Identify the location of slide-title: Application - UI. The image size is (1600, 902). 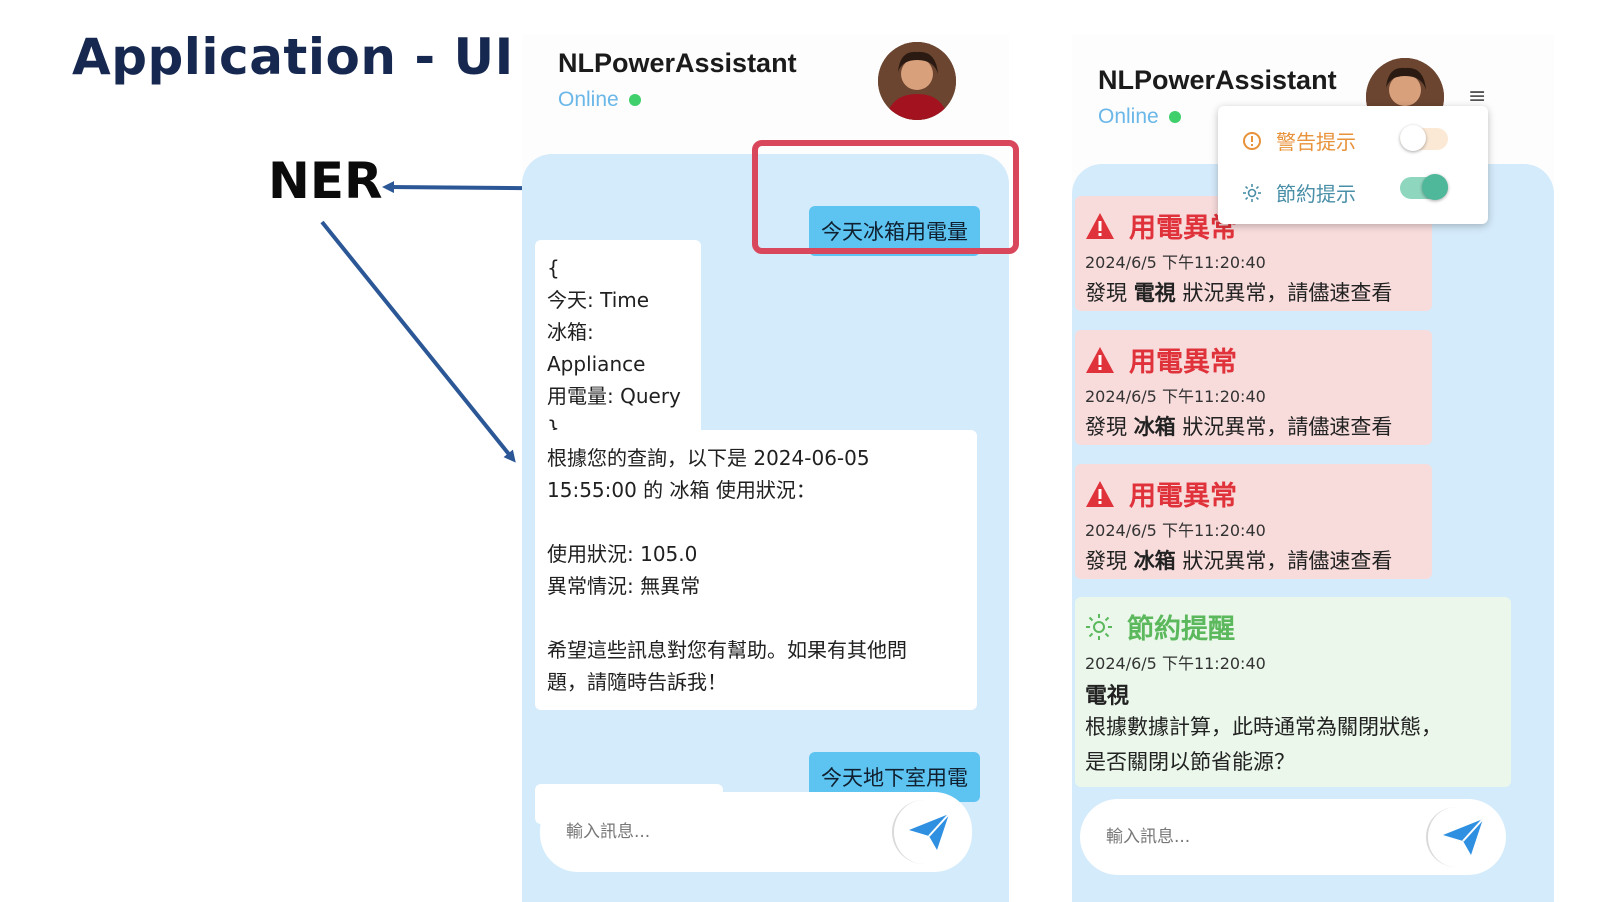
(293, 57).